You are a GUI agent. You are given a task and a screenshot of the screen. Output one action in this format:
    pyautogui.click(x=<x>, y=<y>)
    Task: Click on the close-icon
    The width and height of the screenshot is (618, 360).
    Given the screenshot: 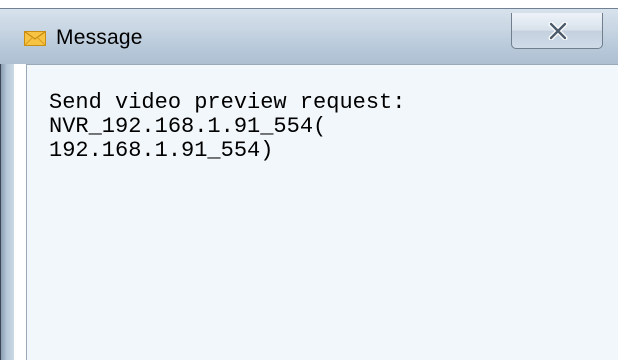 What is the action you would take?
    pyautogui.click(x=558, y=31)
    